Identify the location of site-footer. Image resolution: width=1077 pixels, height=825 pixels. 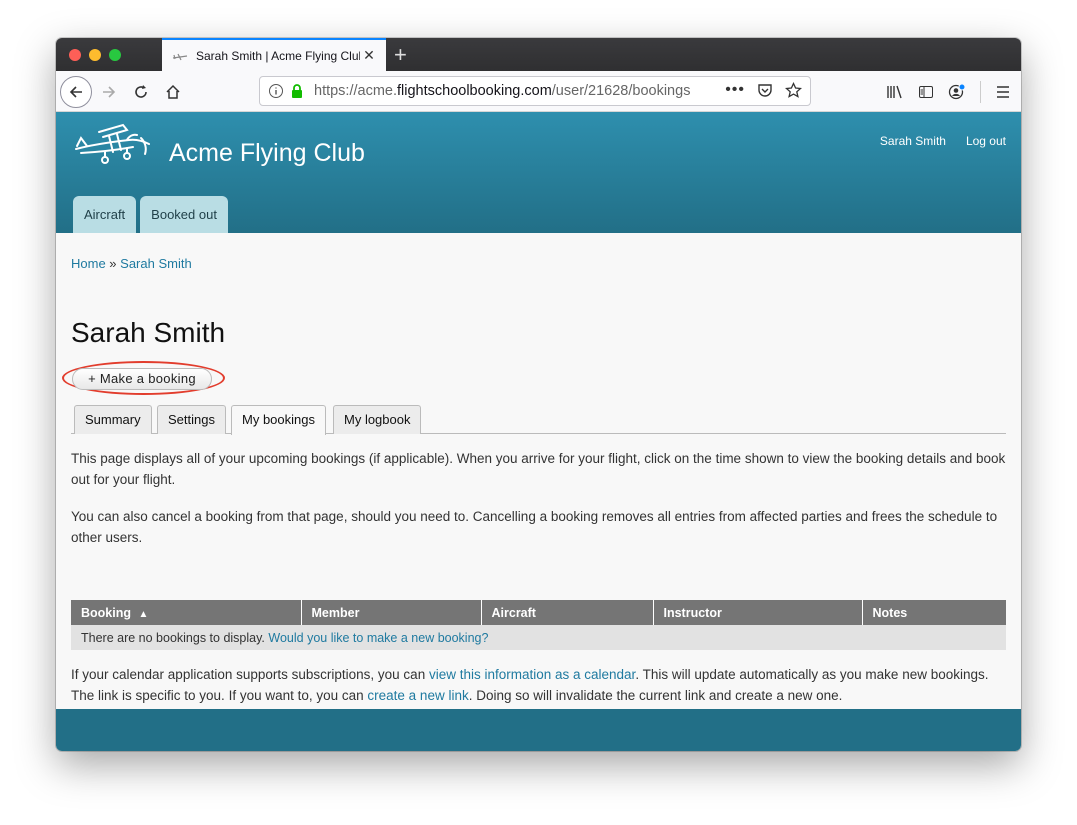
(538, 730).